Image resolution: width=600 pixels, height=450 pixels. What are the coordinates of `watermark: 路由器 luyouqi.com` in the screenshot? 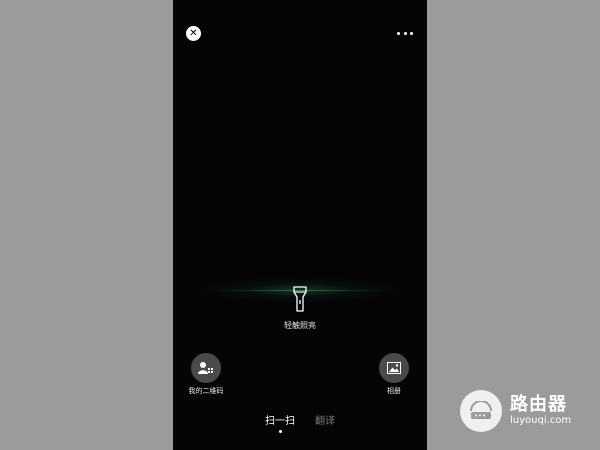 It's located at (530, 411).